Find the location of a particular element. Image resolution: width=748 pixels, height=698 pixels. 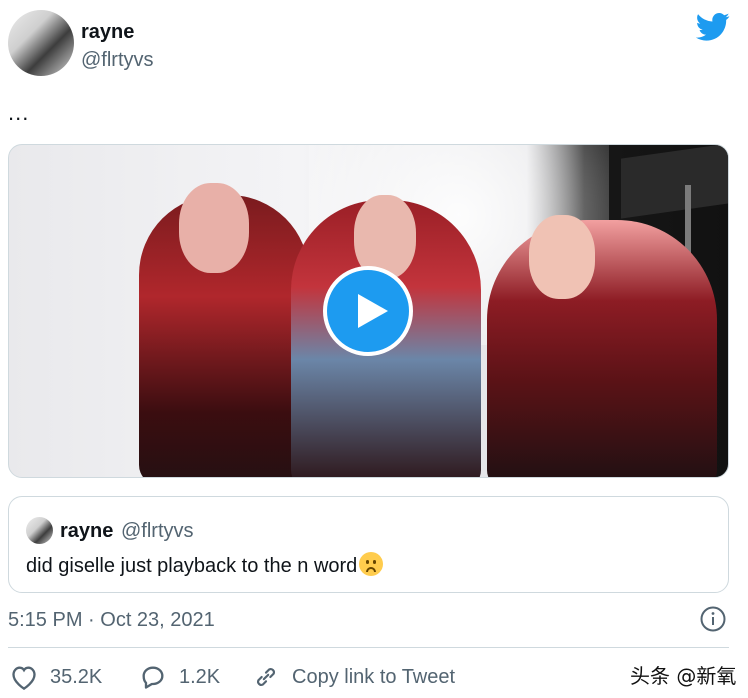

worried-face-icon is located at coordinates (371, 564).